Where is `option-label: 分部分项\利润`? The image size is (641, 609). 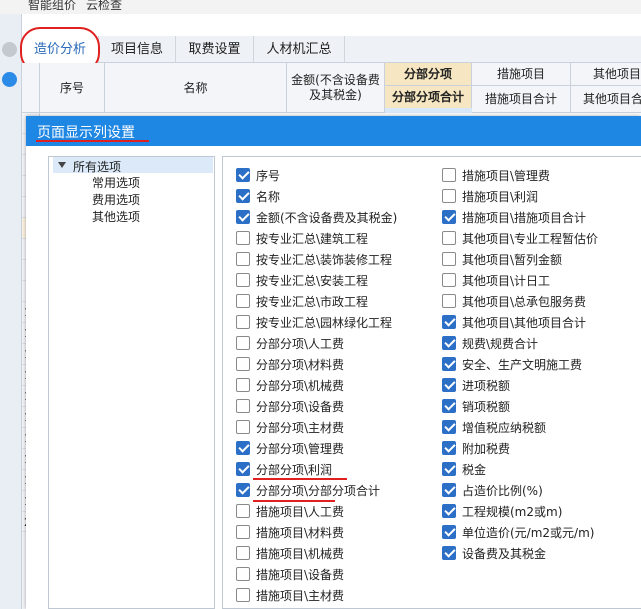 option-label: 分部分项\利润 is located at coordinates (294, 470).